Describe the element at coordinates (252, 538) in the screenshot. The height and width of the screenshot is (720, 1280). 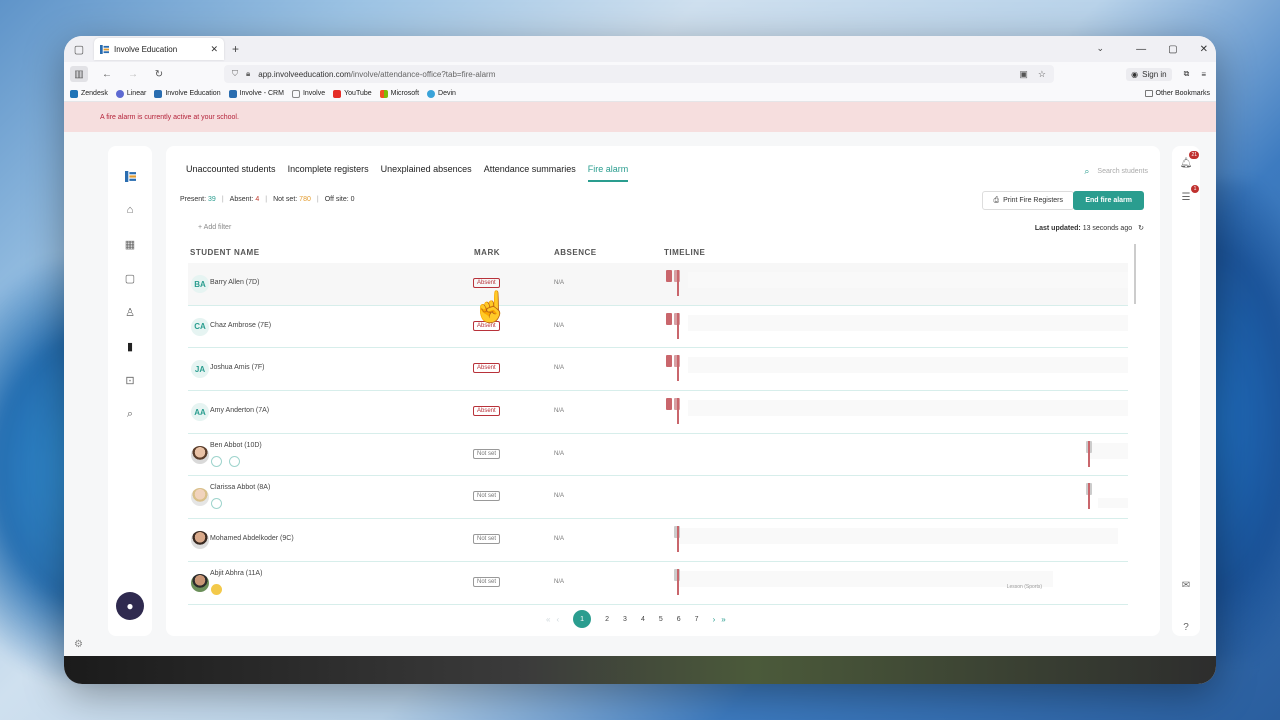
I see `student-name: Mohamed Abdelkoder (9C)` at that location.